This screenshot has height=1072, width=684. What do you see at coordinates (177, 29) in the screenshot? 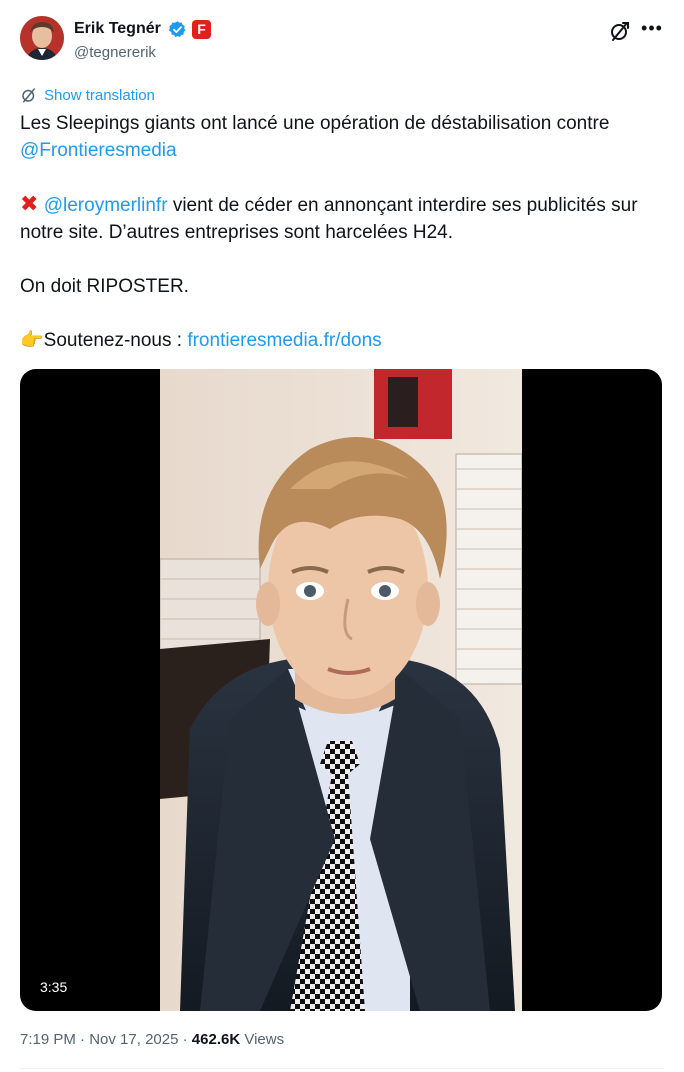
I see `verified-badge-icon` at bounding box center [177, 29].